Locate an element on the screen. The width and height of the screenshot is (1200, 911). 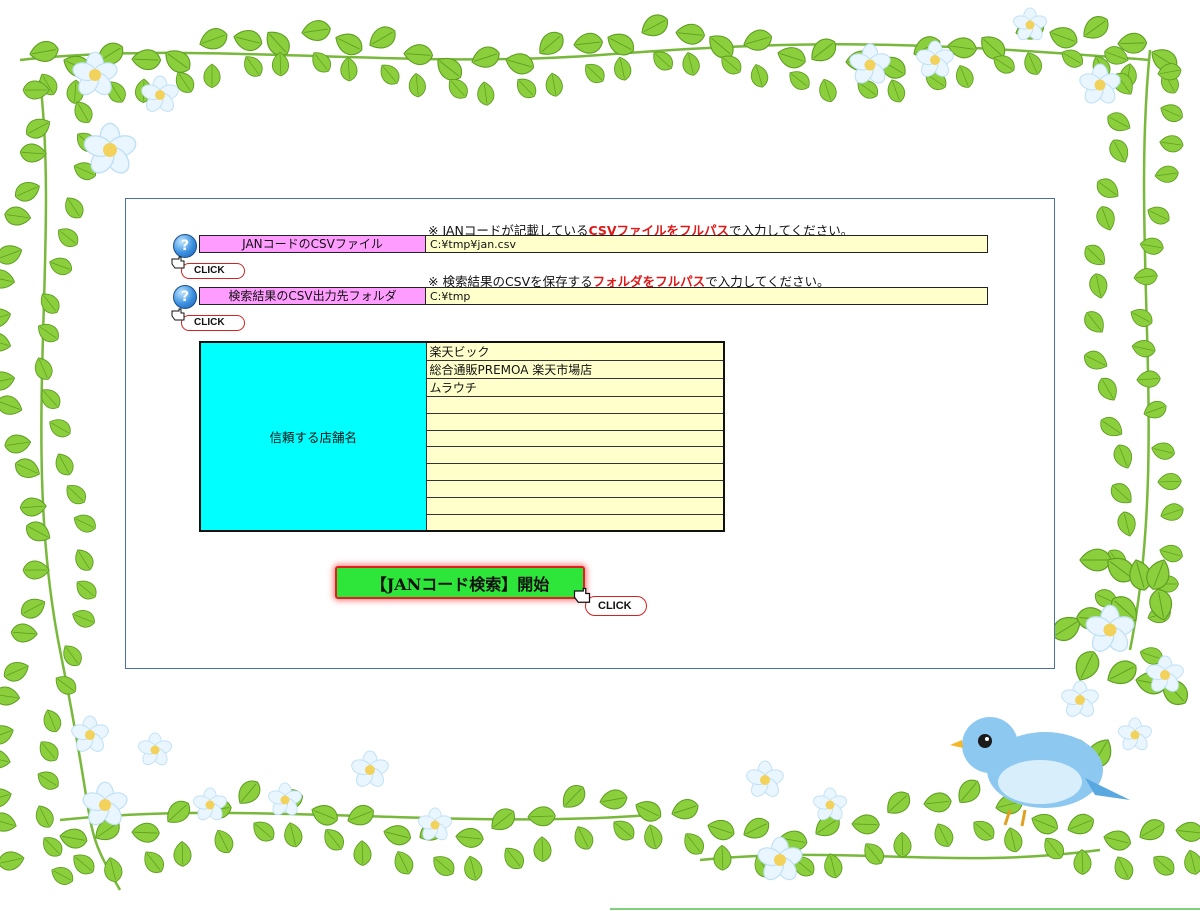
jan-help-icon: ? is located at coordinates (185, 246).